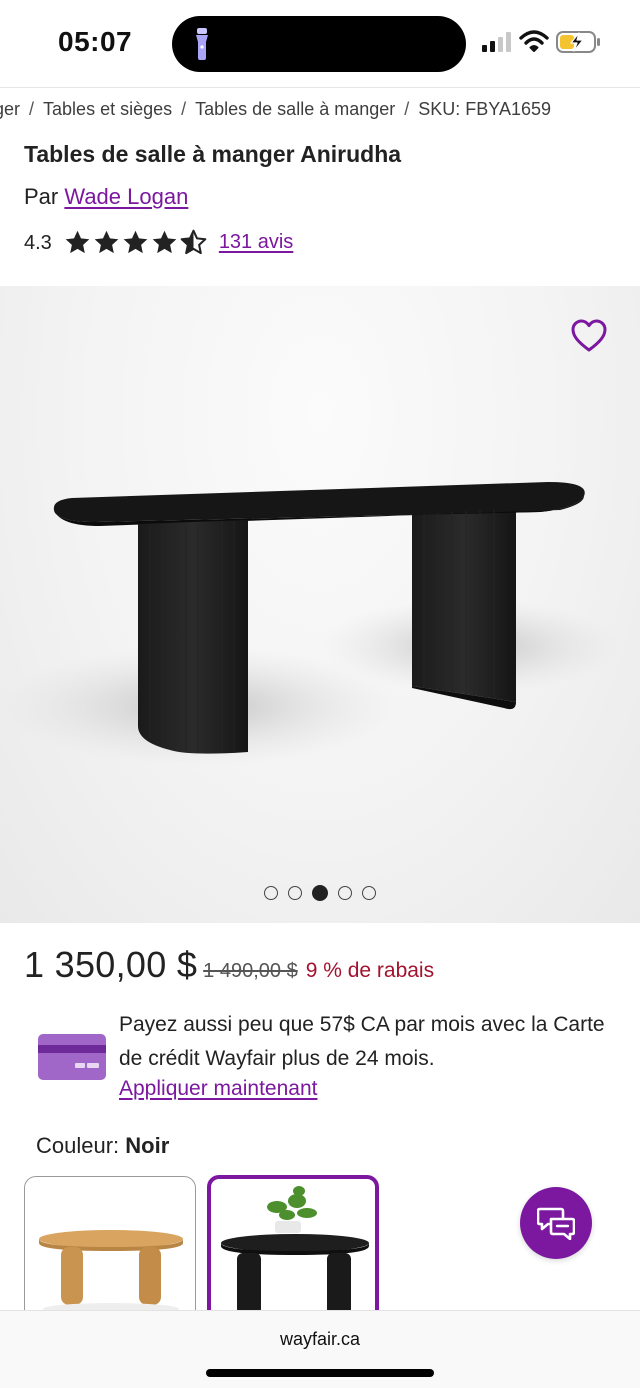  Describe the element at coordinates (111, 964) in the screenshot. I see `price-current: 1 350,00 $` at that location.